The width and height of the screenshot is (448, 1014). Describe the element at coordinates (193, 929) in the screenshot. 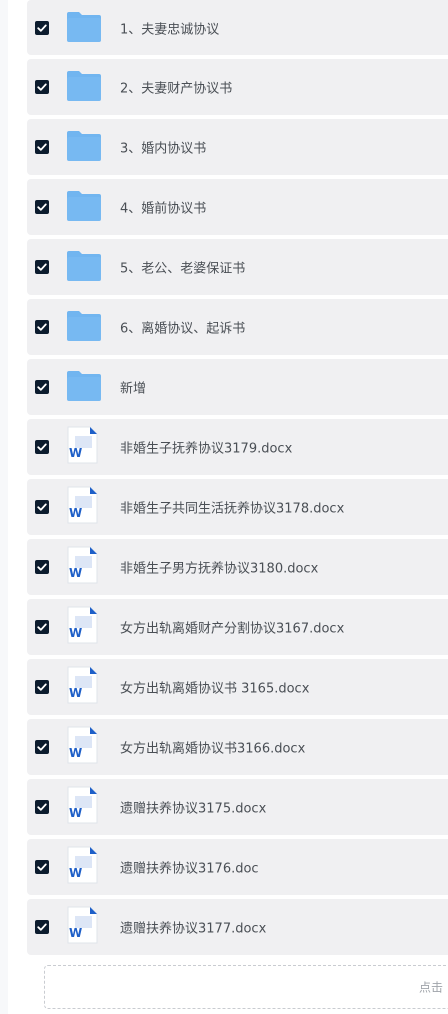

I see `file-name: 遗赠扶养协议3177.docx` at that location.